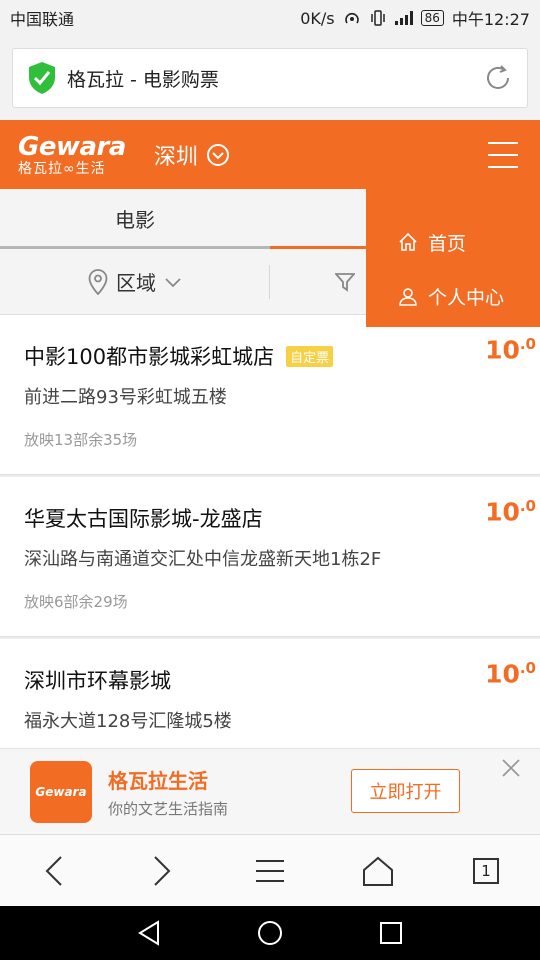 The width and height of the screenshot is (540, 960). I want to click on location-pin-icon, so click(98, 281).